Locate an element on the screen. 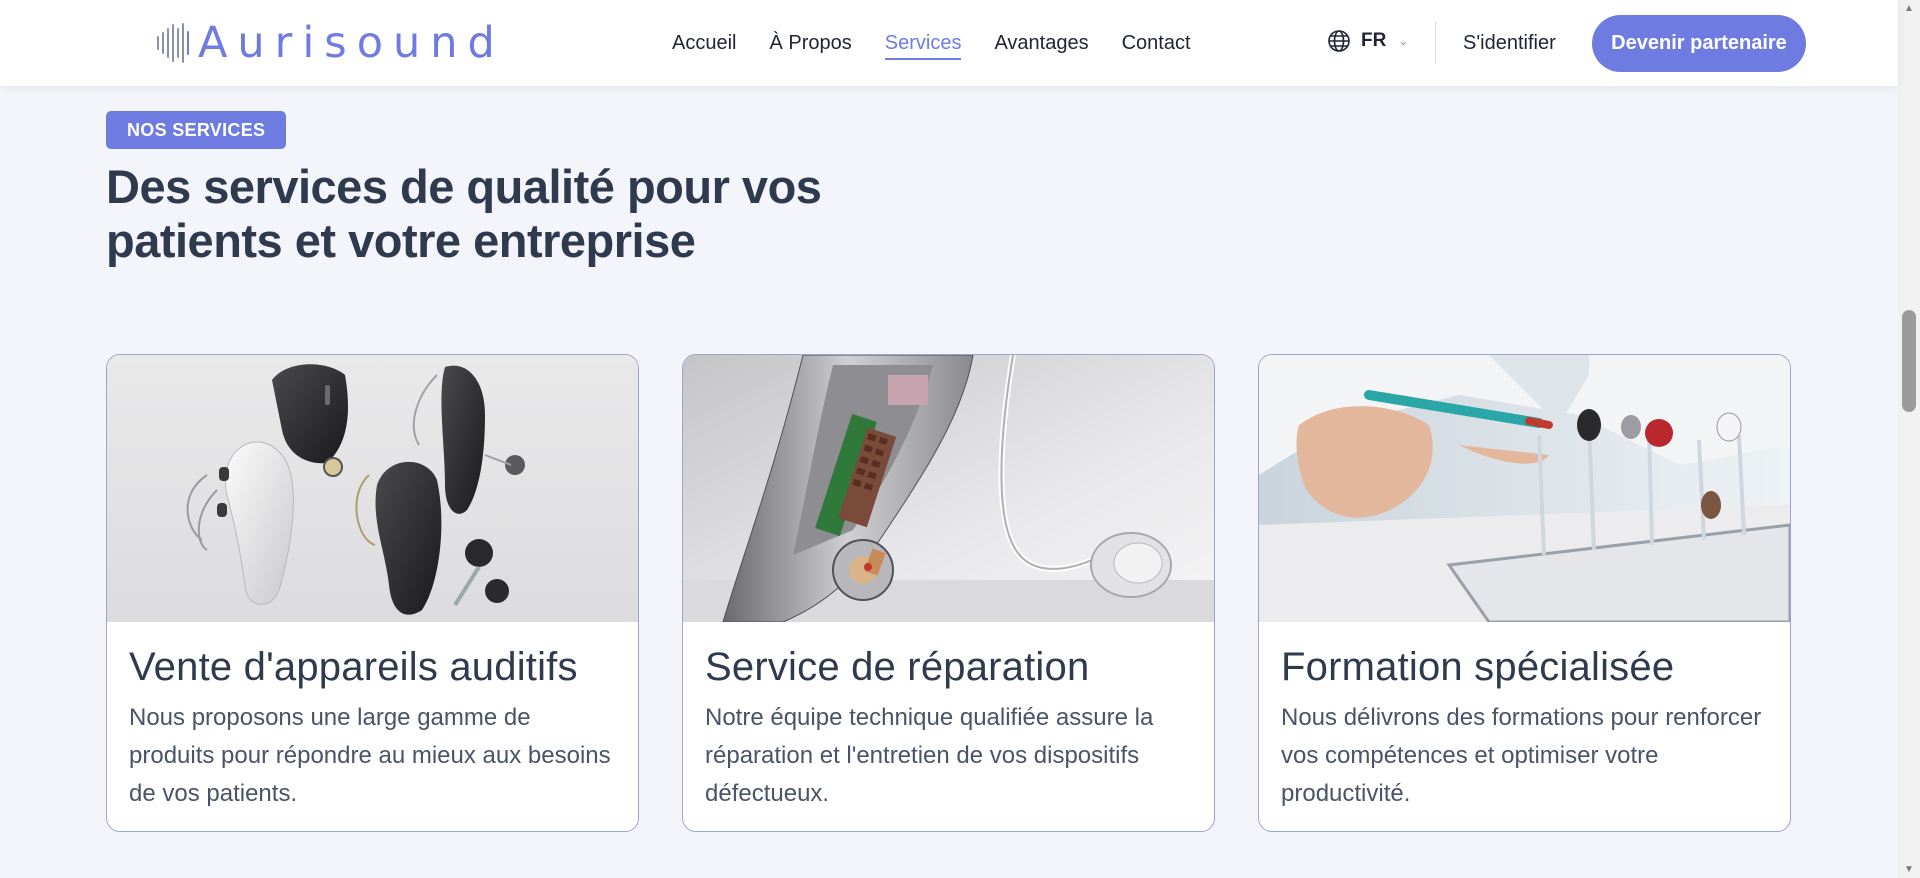 The width and height of the screenshot is (1920, 878). nav-item-avantages: Avantages is located at coordinates (1041, 43).